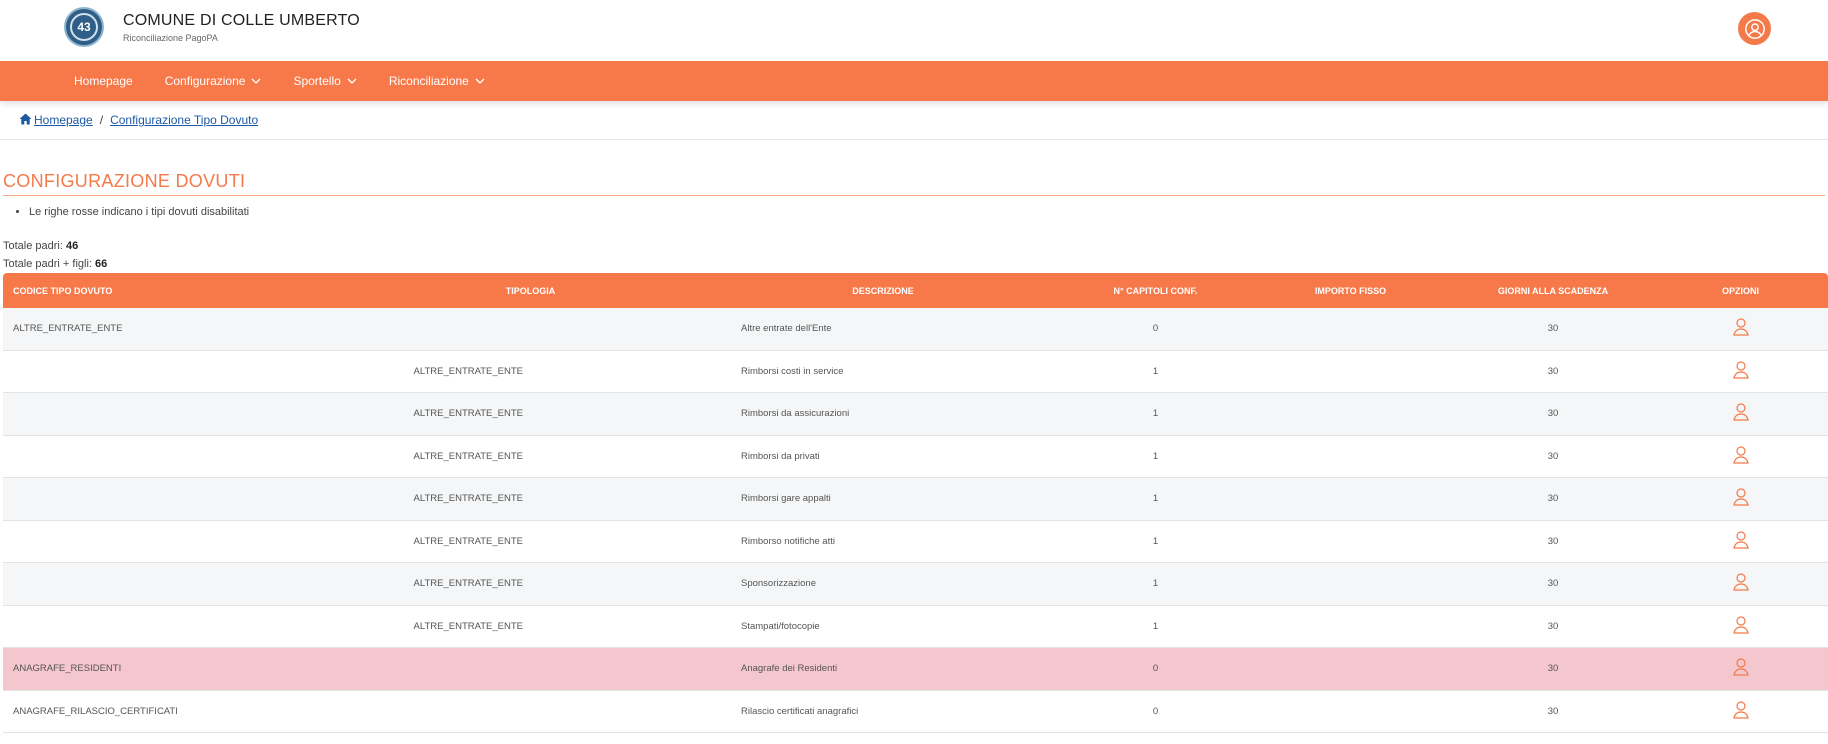 The width and height of the screenshot is (1828, 744). Describe the element at coordinates (883, 711) in the screenshot. I see `cell-descrizione: Rilascio certificati anagrafici` at that location.